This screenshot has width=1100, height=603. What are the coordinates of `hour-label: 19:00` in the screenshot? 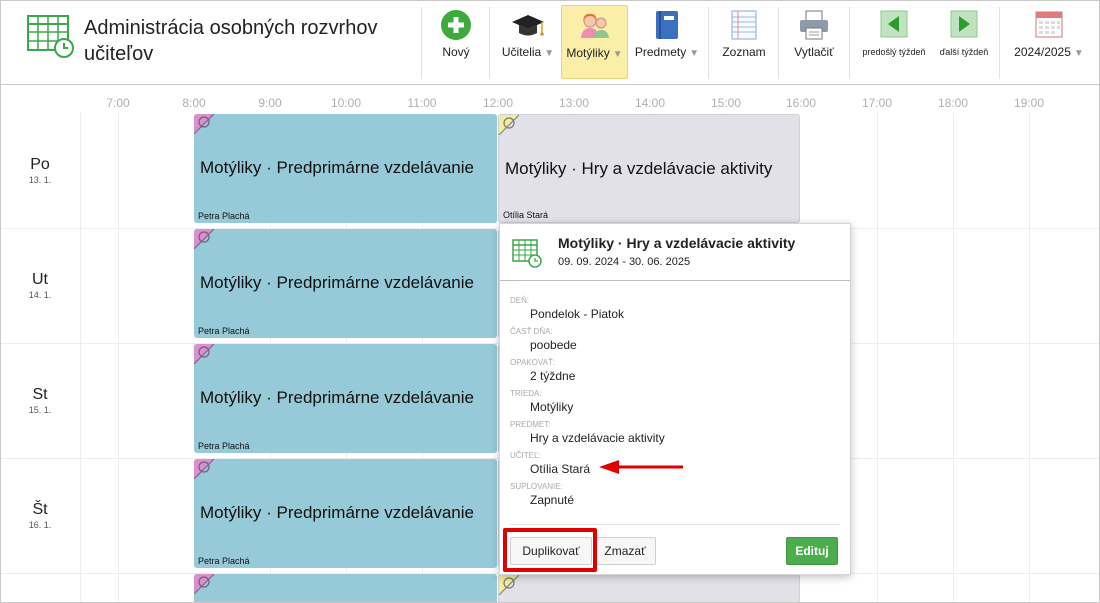 It's located at (1029, 103).